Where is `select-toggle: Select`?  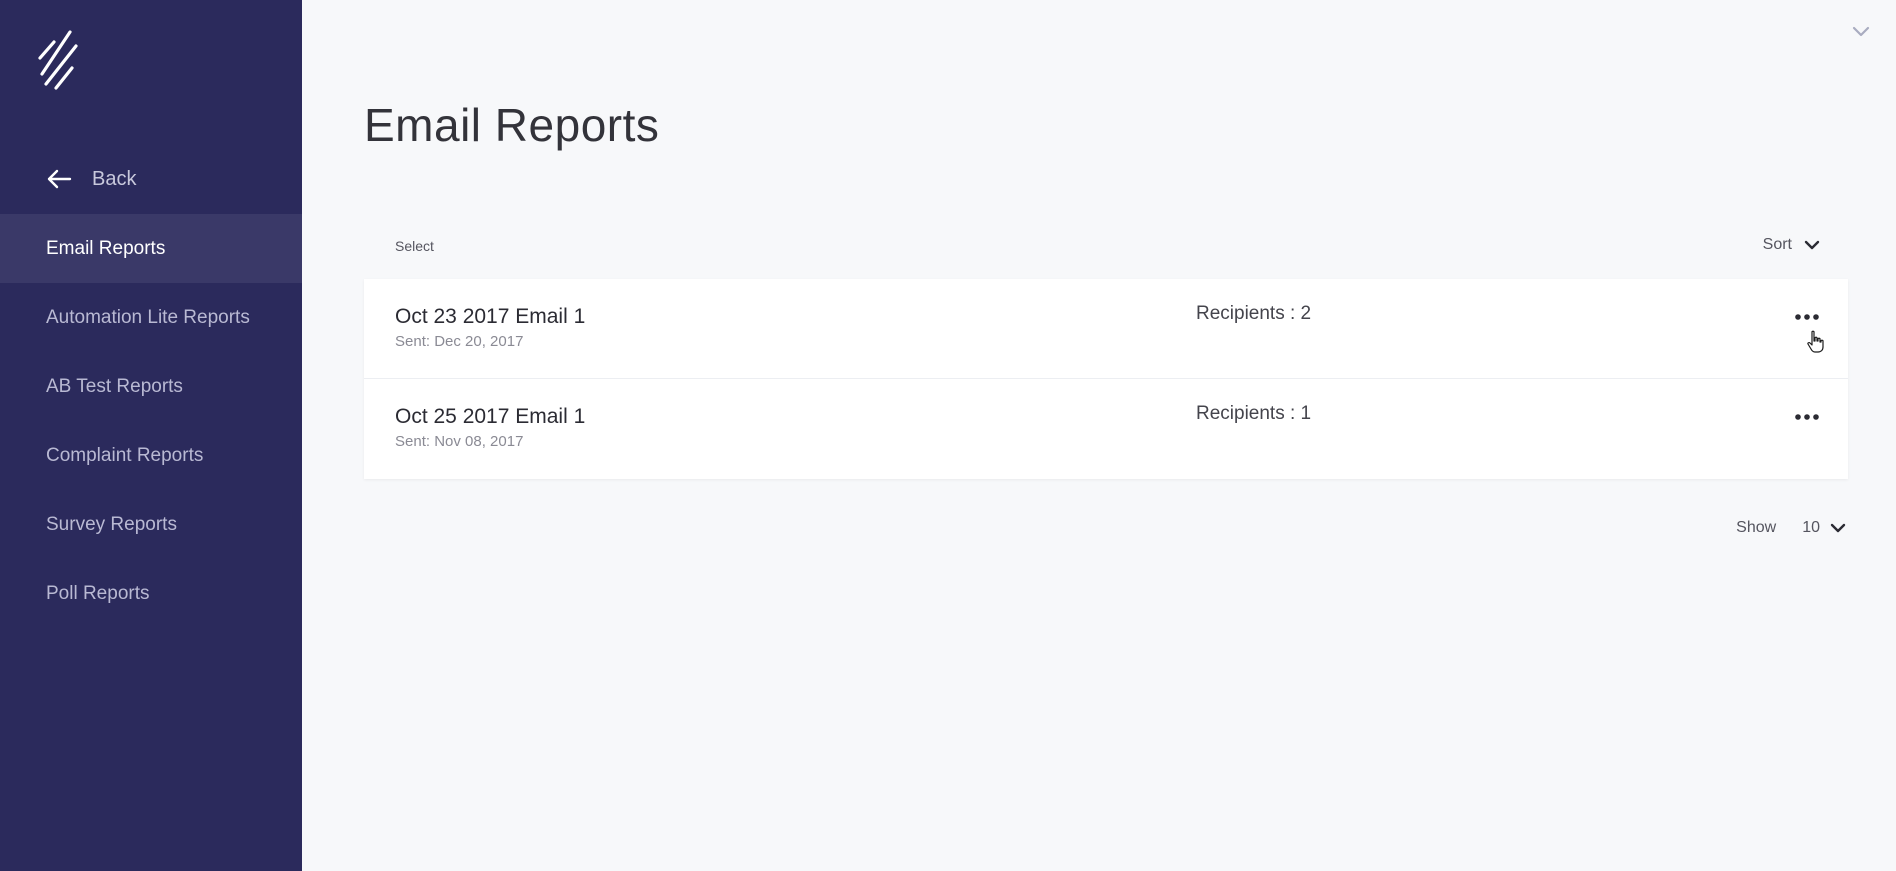 select-toggle: Select is located at coordinates (414, 246).